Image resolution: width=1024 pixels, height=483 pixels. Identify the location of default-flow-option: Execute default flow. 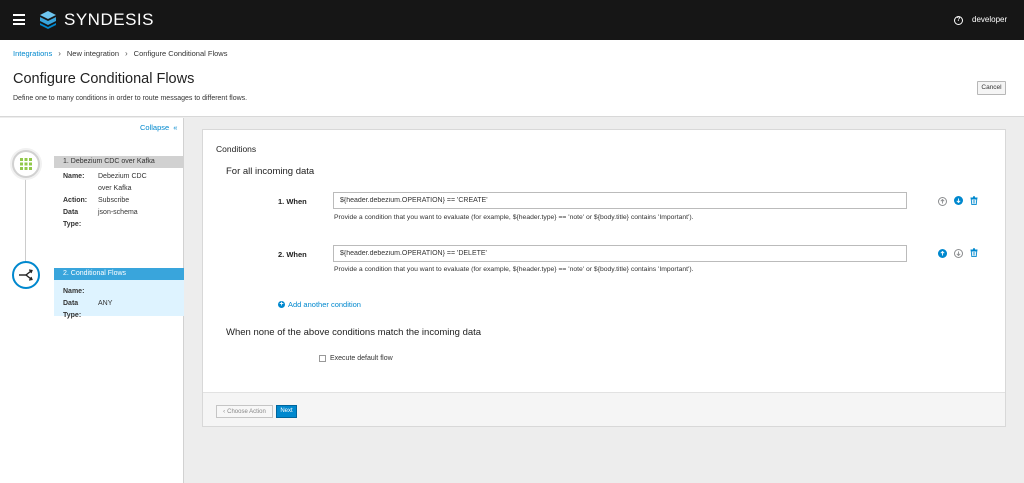
(356, 358).